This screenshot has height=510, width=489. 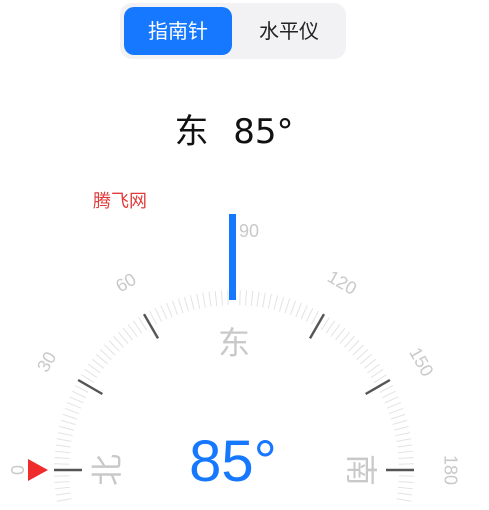 I want to click on degree-label: 120, so click(x=342, y=283).